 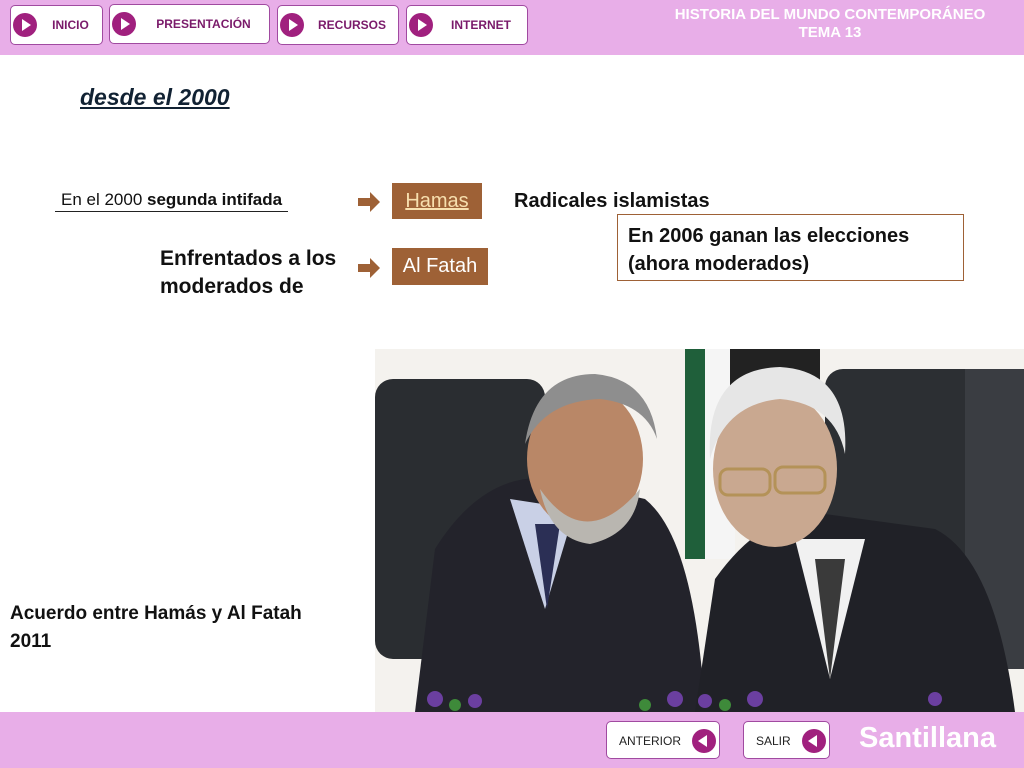 What do you see at coordinates (481, 25) in the screenshot?
I see `nav-internet-label: INTERNET` at bounding box center [481, 25].